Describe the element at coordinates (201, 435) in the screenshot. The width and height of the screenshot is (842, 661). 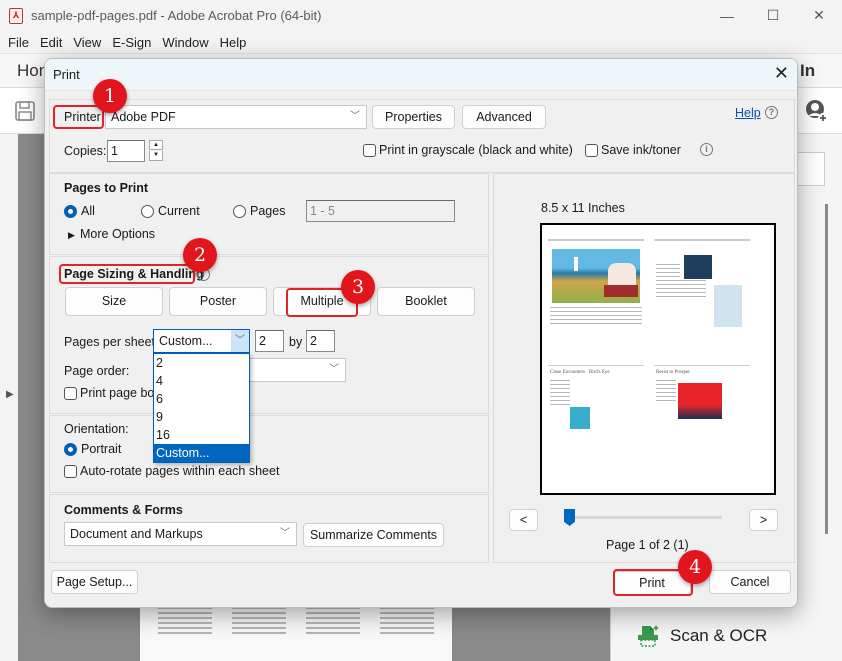
I see `dropdown-option: 16` at that location.